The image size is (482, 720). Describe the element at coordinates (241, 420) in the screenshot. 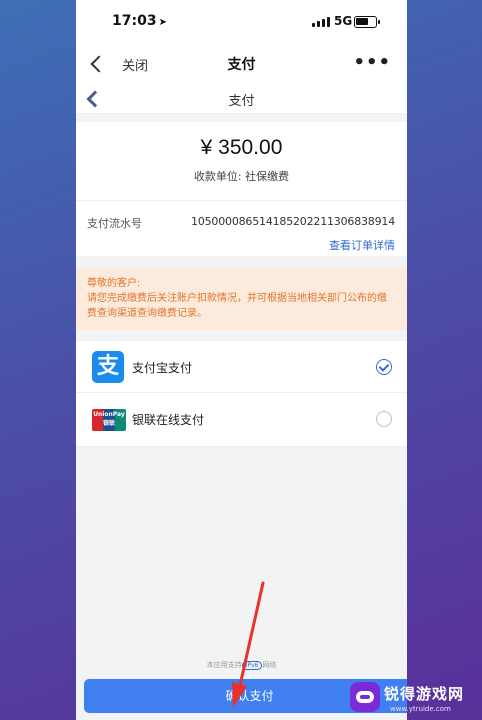

I see `payment-method-unionpay: UnionPay 银联 银联在线支付` at that location.